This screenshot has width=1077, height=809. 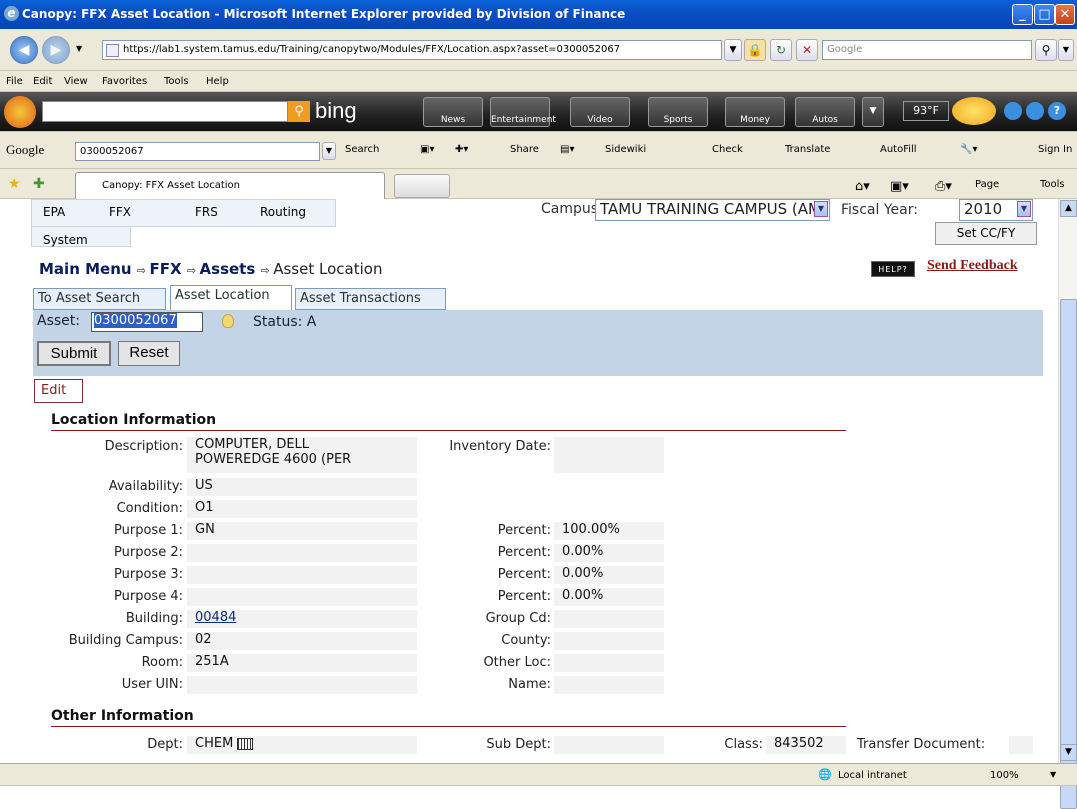 What do you see at coordinates (926, 111) in the screenshot?
I see `weather-temp: 93°F` at bounding box center [926, 111].